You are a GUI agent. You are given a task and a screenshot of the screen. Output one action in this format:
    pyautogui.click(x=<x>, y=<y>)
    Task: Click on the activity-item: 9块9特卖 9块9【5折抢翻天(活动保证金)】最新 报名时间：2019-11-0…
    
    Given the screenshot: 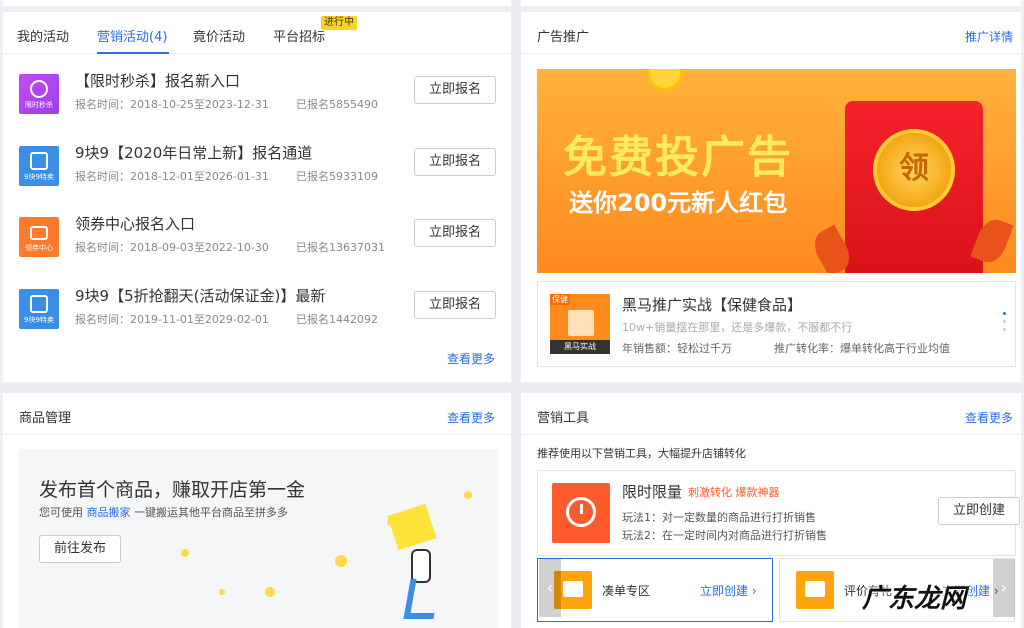 What is the action you would take?
    pyautogui.click(x=257, y=316)
    